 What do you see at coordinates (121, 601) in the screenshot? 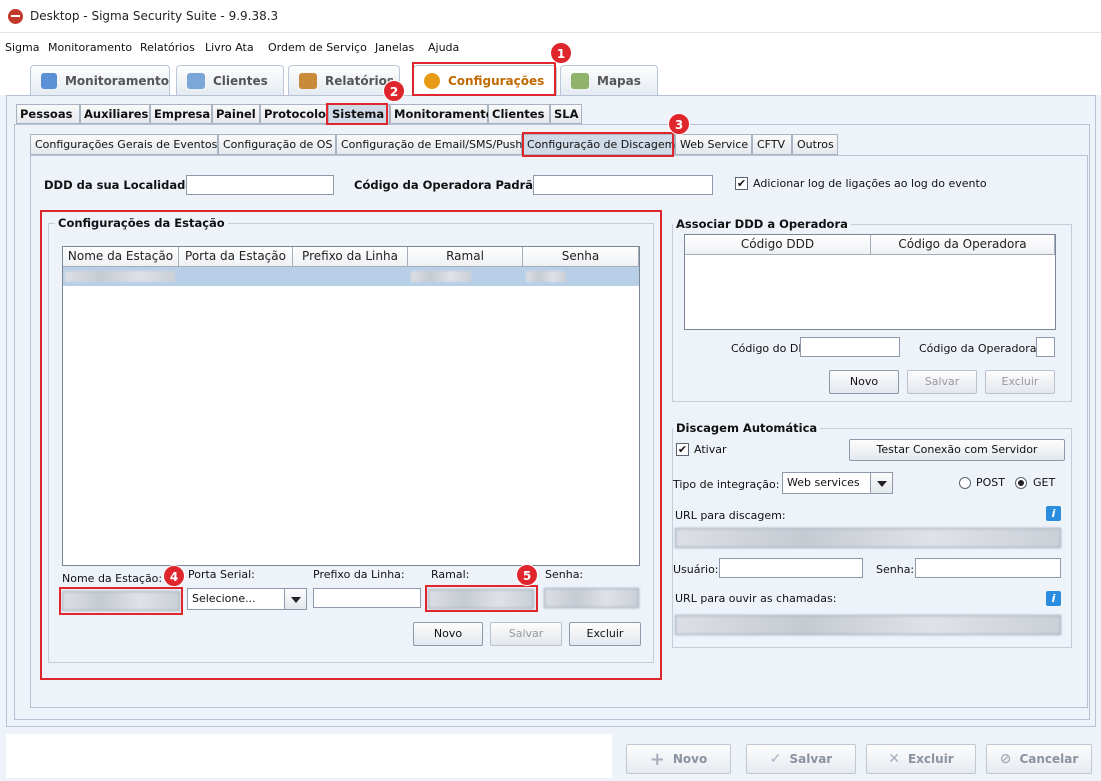
I see `highlight-nome-estacao` at bounding box center [121, 601].